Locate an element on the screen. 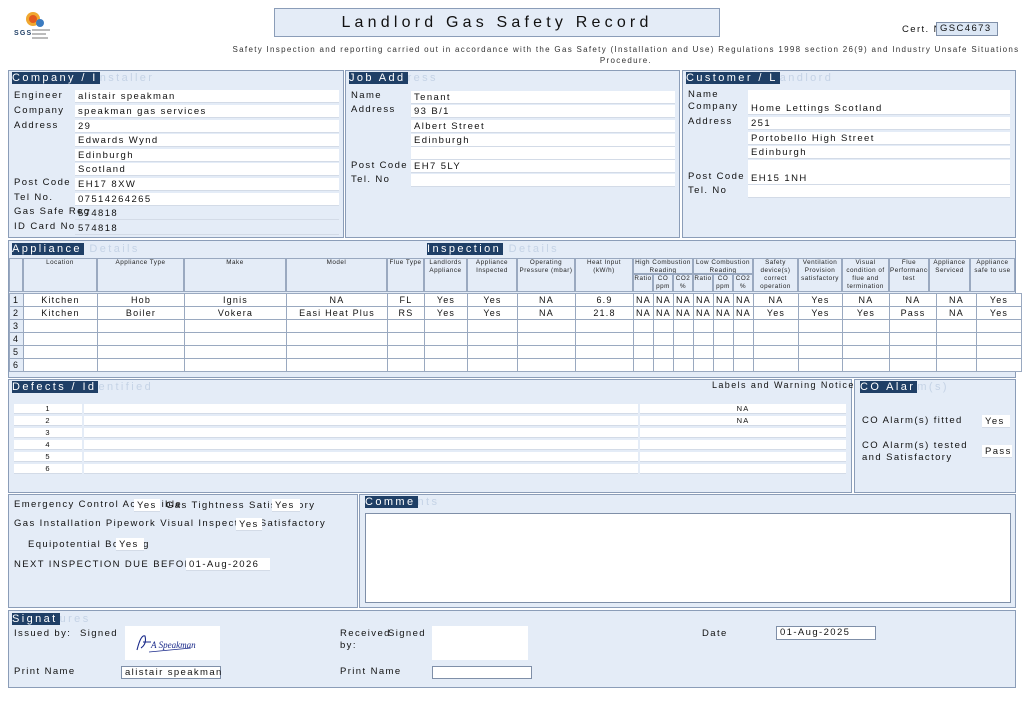 This screenshot has height=724, width=1024. appliance-cell-safety: NA is located at coordinates (776, 300).